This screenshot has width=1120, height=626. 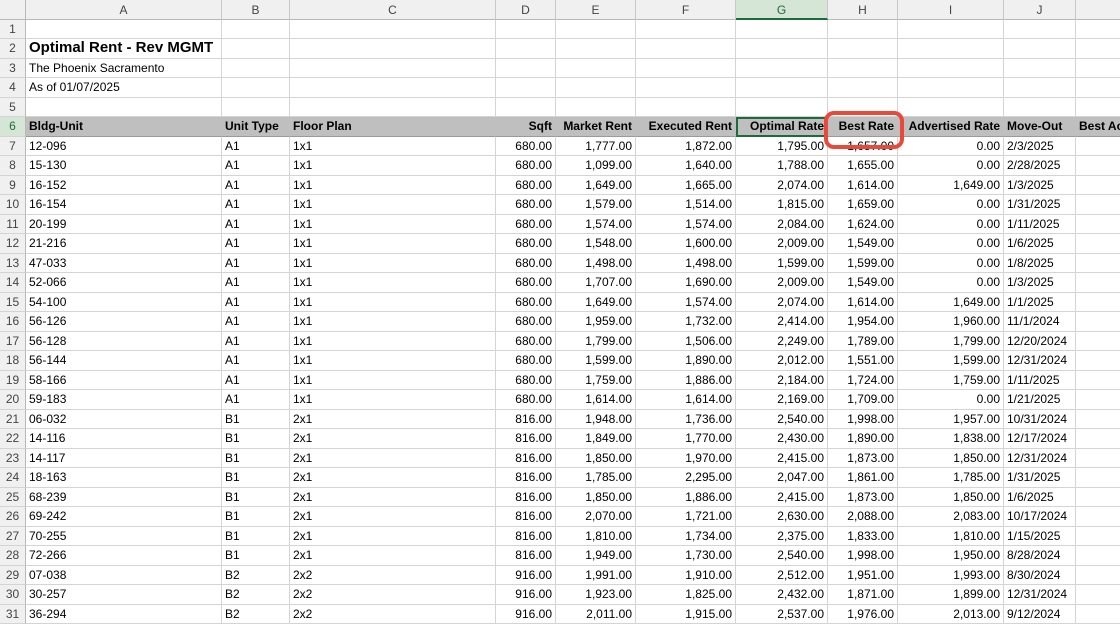 What do you see at coordinates (1040, 419) in the screenshot?
I see `data-cell: 10/31/2024` at bounding box center [1040, 419].